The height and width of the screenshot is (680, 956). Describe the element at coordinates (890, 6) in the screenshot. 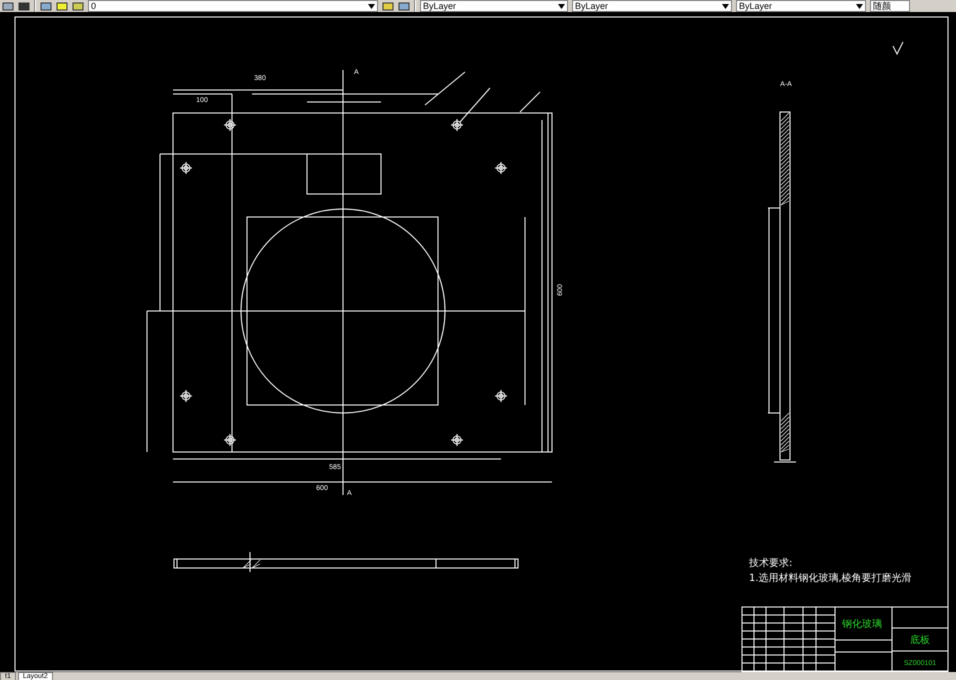

I see `plot-style-dropdown: 随颜` at that location.